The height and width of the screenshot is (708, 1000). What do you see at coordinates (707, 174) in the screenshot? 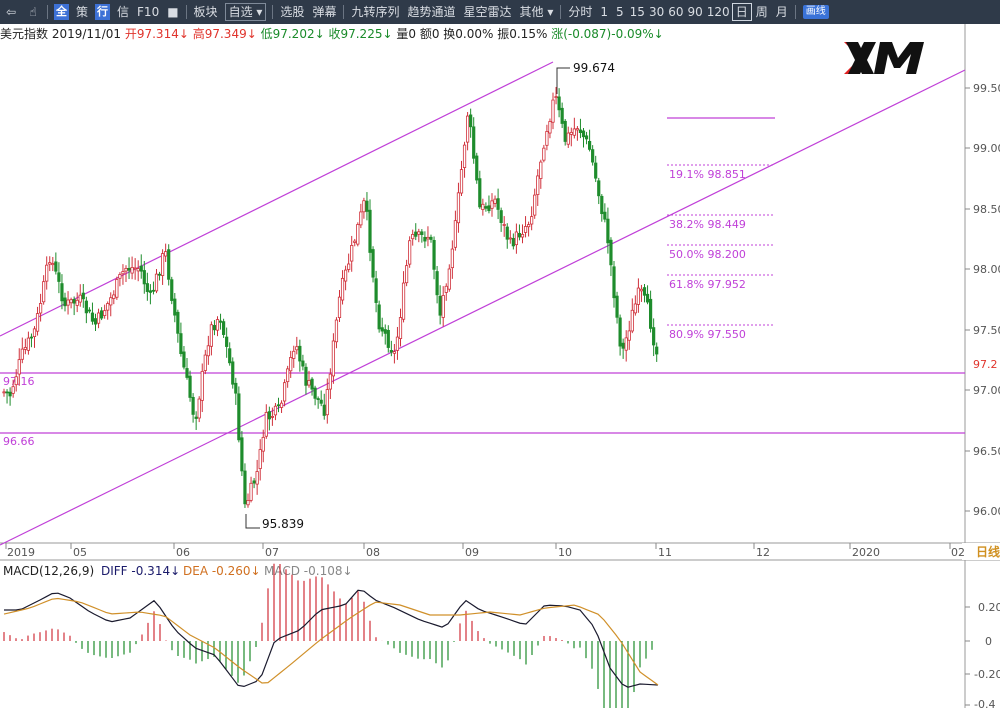
I see `fib-label-191: 19.1% 98.851` at bounding box center [707, 174].